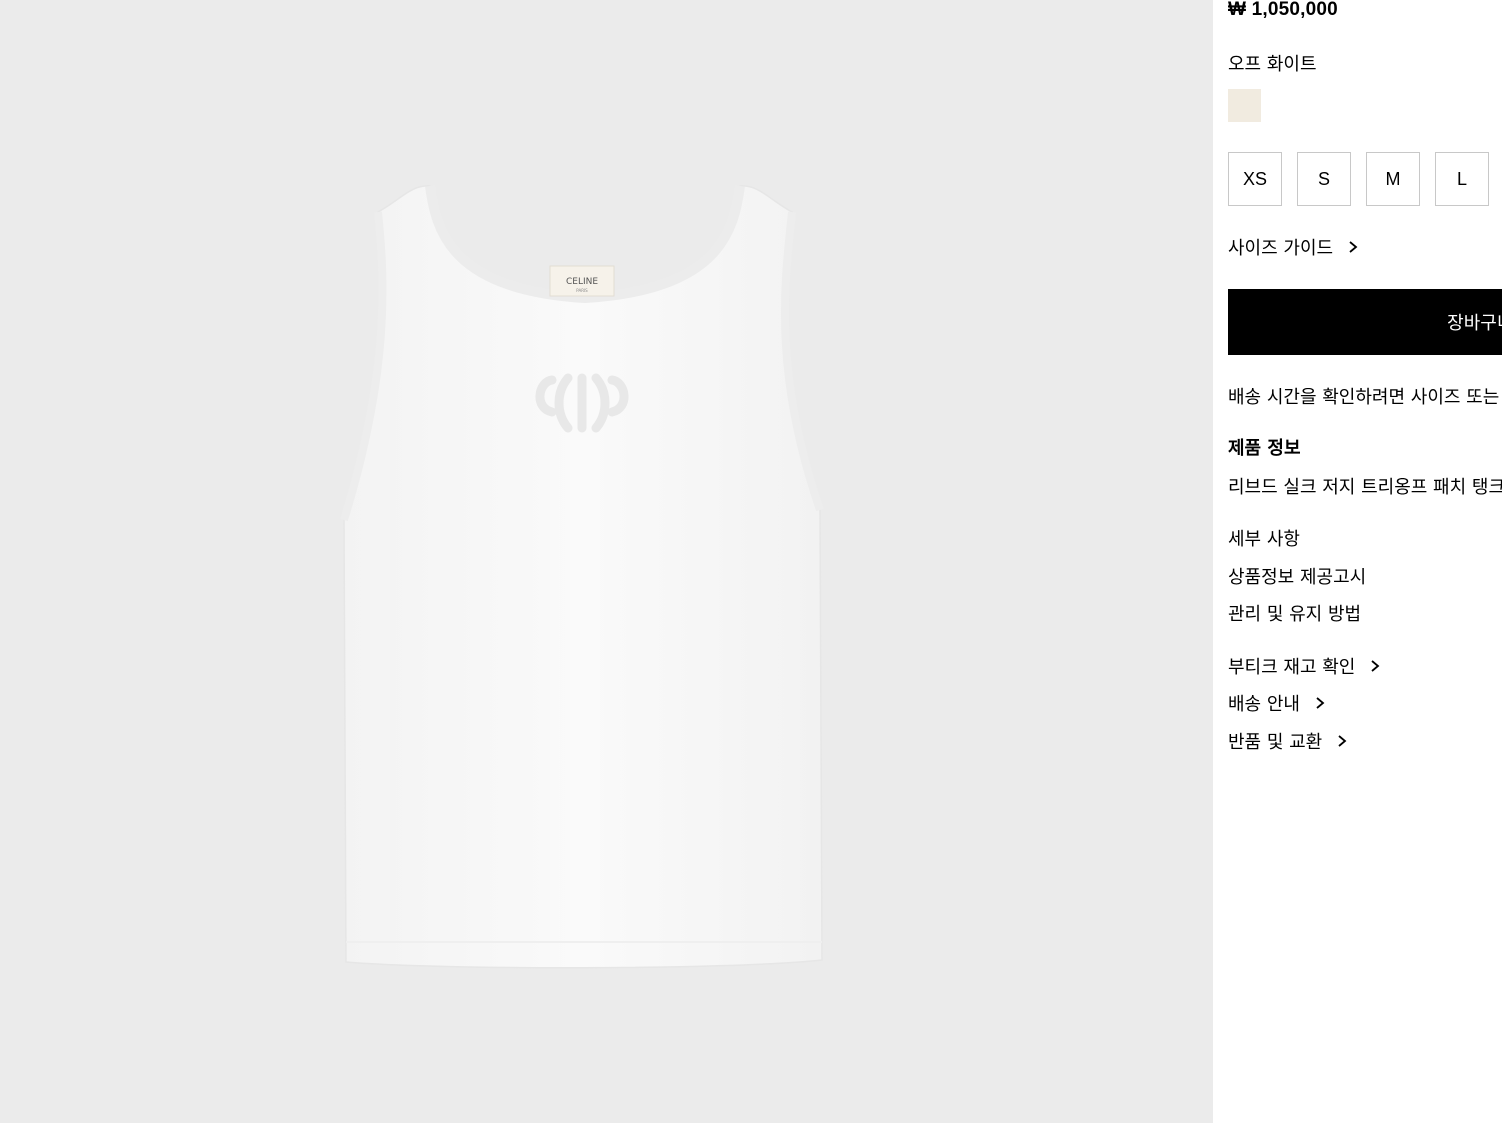  What do you see at coordinates (1358, 179) in the screenshot?
I see `size-selector: XS S M L` at bounding box center [1358, 179].